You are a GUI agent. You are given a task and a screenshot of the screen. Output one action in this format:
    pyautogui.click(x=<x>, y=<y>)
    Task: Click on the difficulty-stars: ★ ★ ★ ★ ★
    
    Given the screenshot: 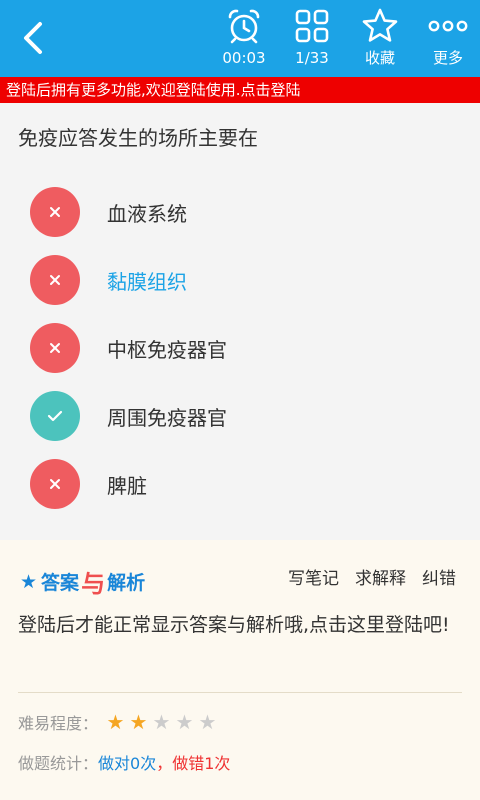 What is the action you would take?
    pyautogui.click(x=161, y=722)
    